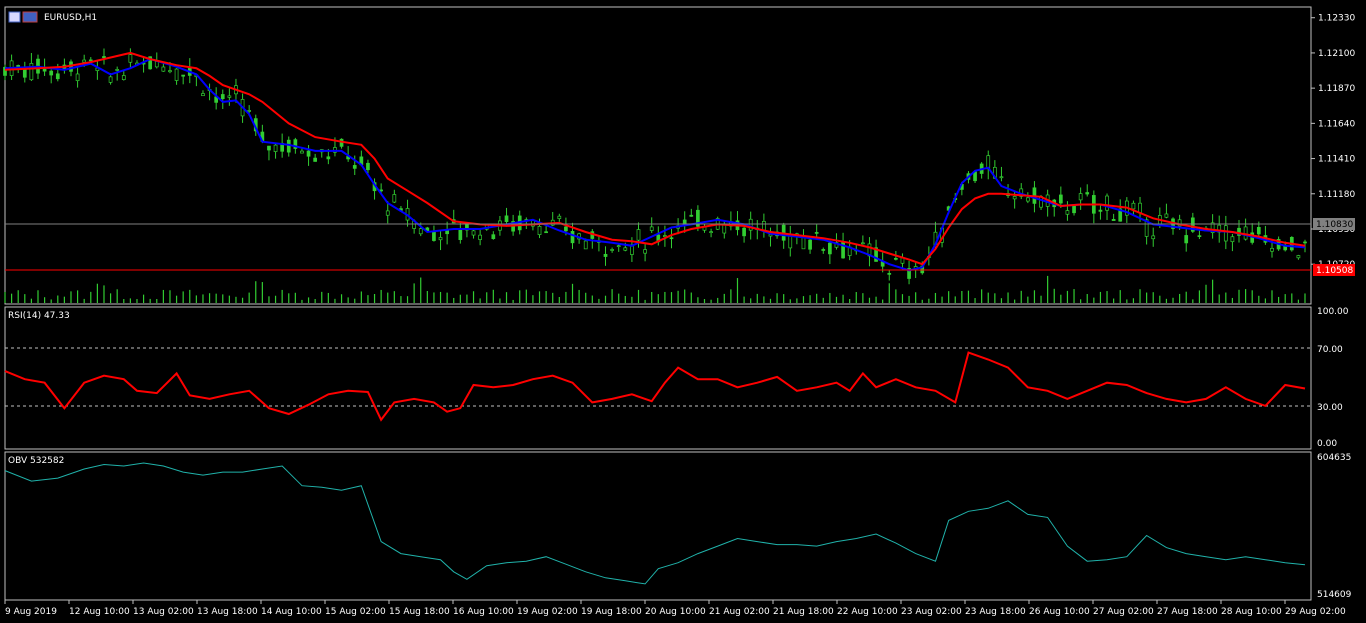  I want to click on obv-label: OBV 532582, so click(36, 461).